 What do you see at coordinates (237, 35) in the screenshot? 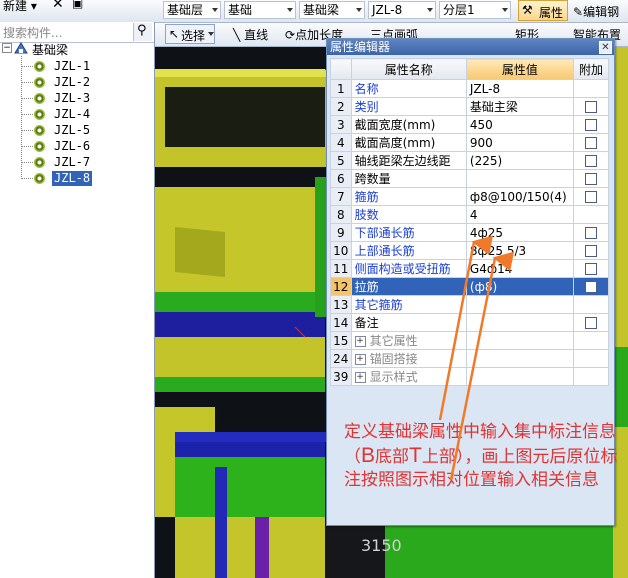
I see `line-icon: ╲` at bounding box center [237, 35].